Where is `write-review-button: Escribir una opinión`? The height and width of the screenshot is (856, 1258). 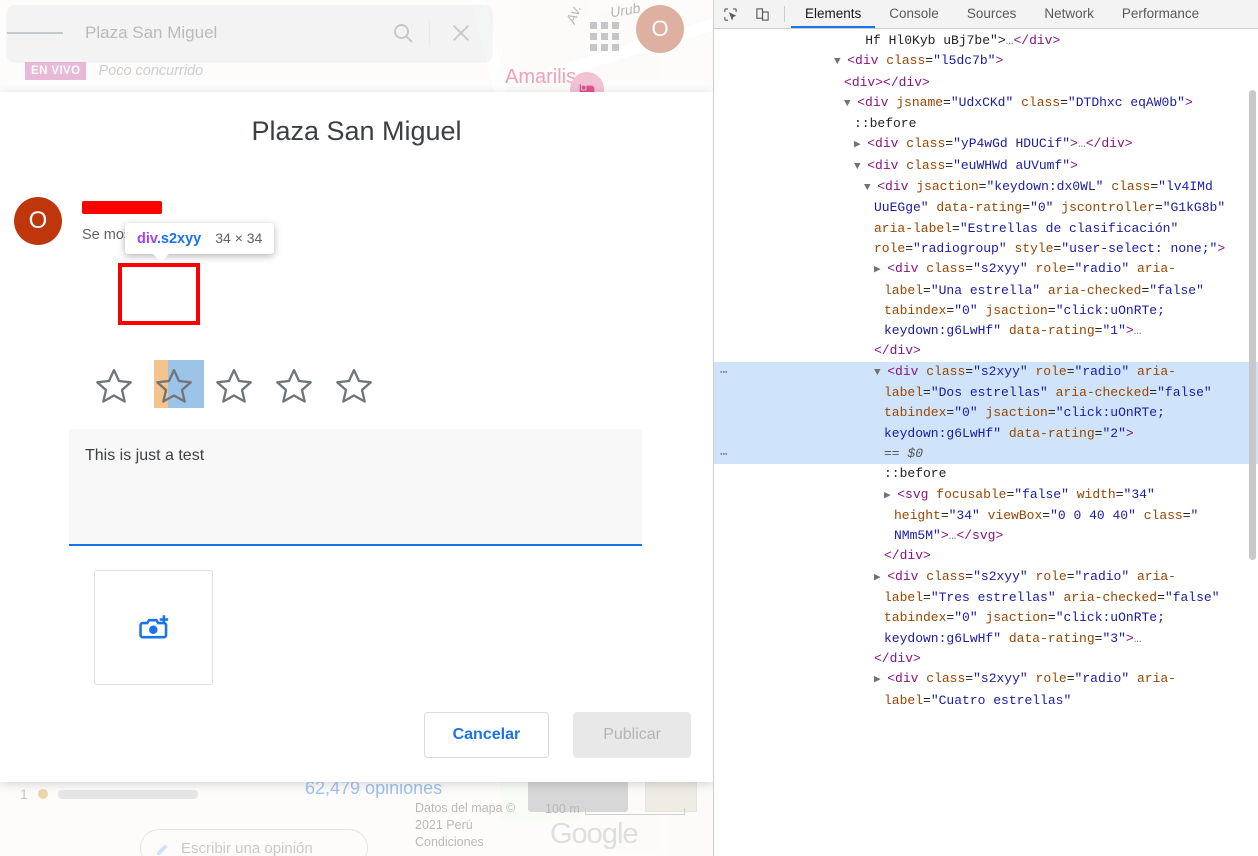 write-review-button: Escribir una opinión is located at coordinates (254, 842).